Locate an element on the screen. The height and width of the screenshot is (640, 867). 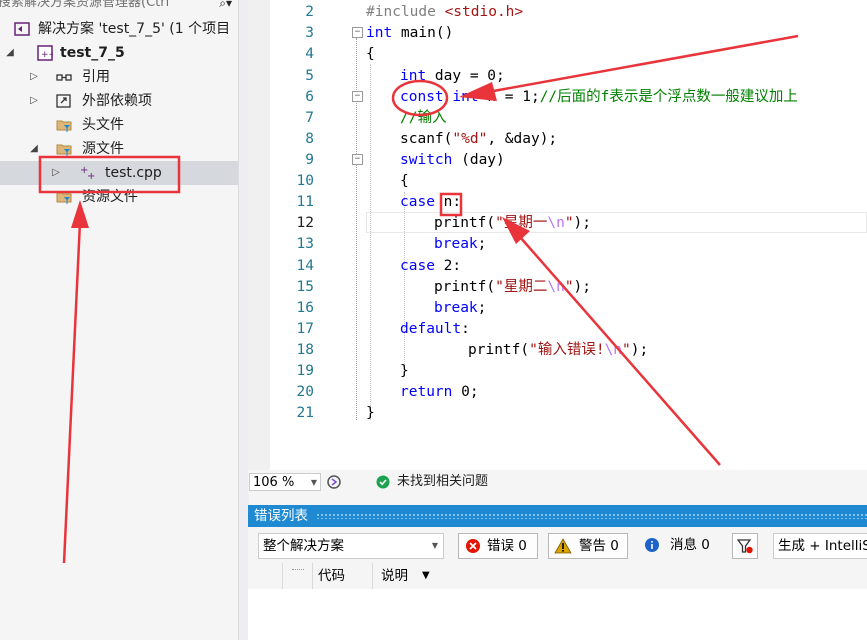
arrow-head-case is located at coordinates (516, 230).